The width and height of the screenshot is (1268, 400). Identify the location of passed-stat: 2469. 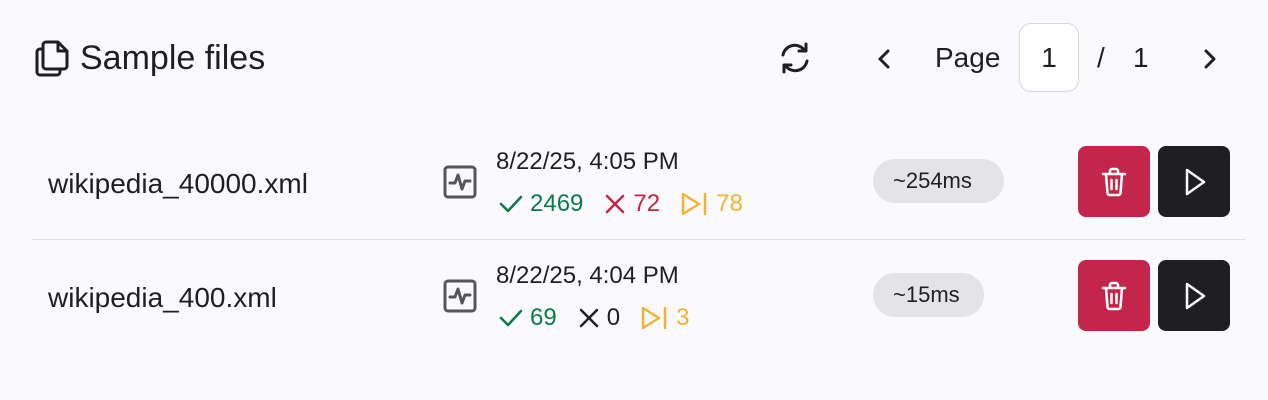
(540, 204).